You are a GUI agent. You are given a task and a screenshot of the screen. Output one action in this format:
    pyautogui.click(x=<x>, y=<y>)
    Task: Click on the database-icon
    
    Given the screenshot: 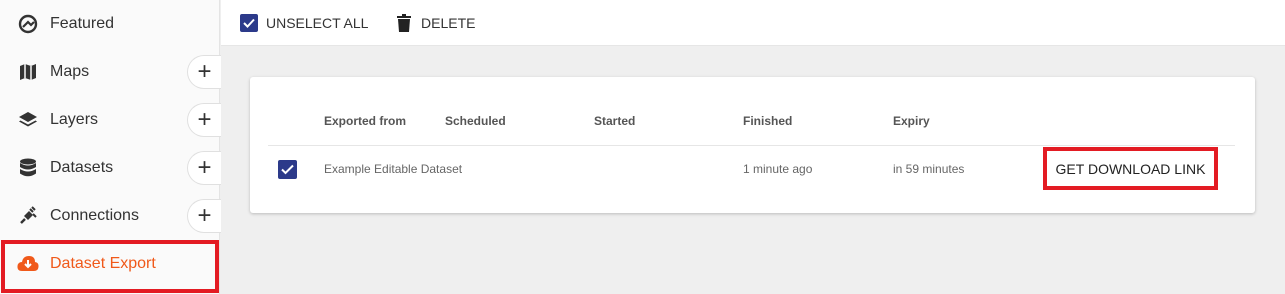 What is the action you would take?
    pyautogui.click(x=28, y=168)
    